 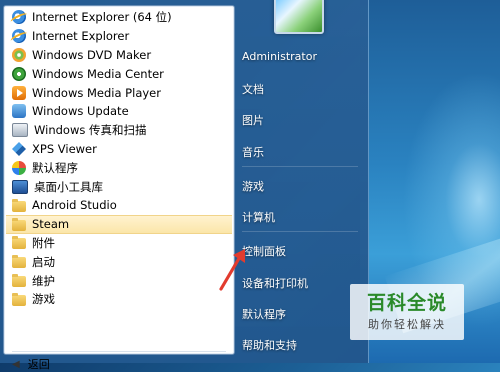 What do you see at coordinates (119, 299) in the screenshot?
I see `program-item: 游戏` at bounding box center [119, 299].